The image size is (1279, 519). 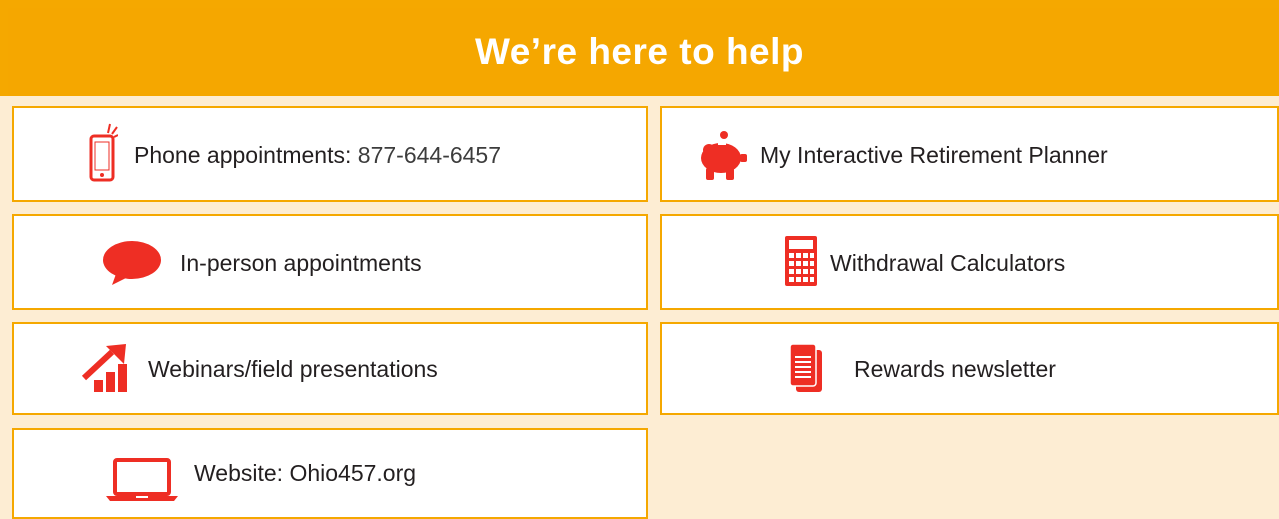 I want to click on website-label: Website: Ohio457.org, so click(x=305, y=473).